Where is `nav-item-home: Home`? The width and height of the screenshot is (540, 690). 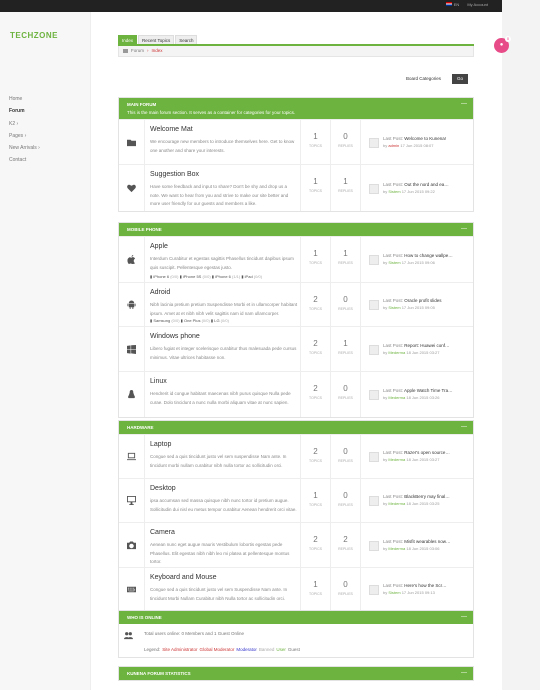 nav-item-home: Home is located at coordinates (24, 101).